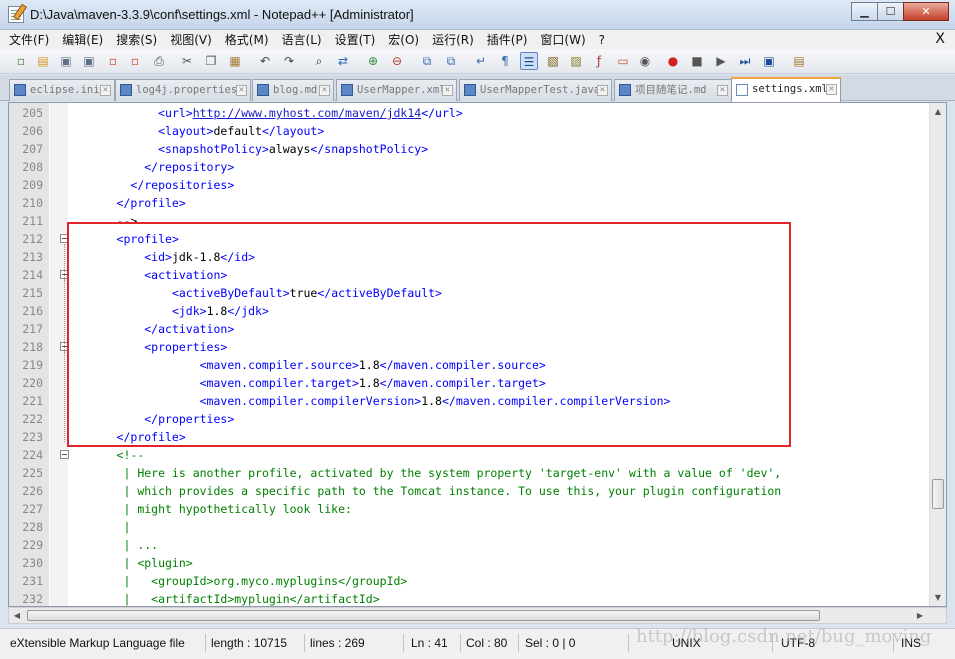  Describe the element at coordinates (576, 61) in the screenshot. I see `document-map-icon: ▨` at that location.